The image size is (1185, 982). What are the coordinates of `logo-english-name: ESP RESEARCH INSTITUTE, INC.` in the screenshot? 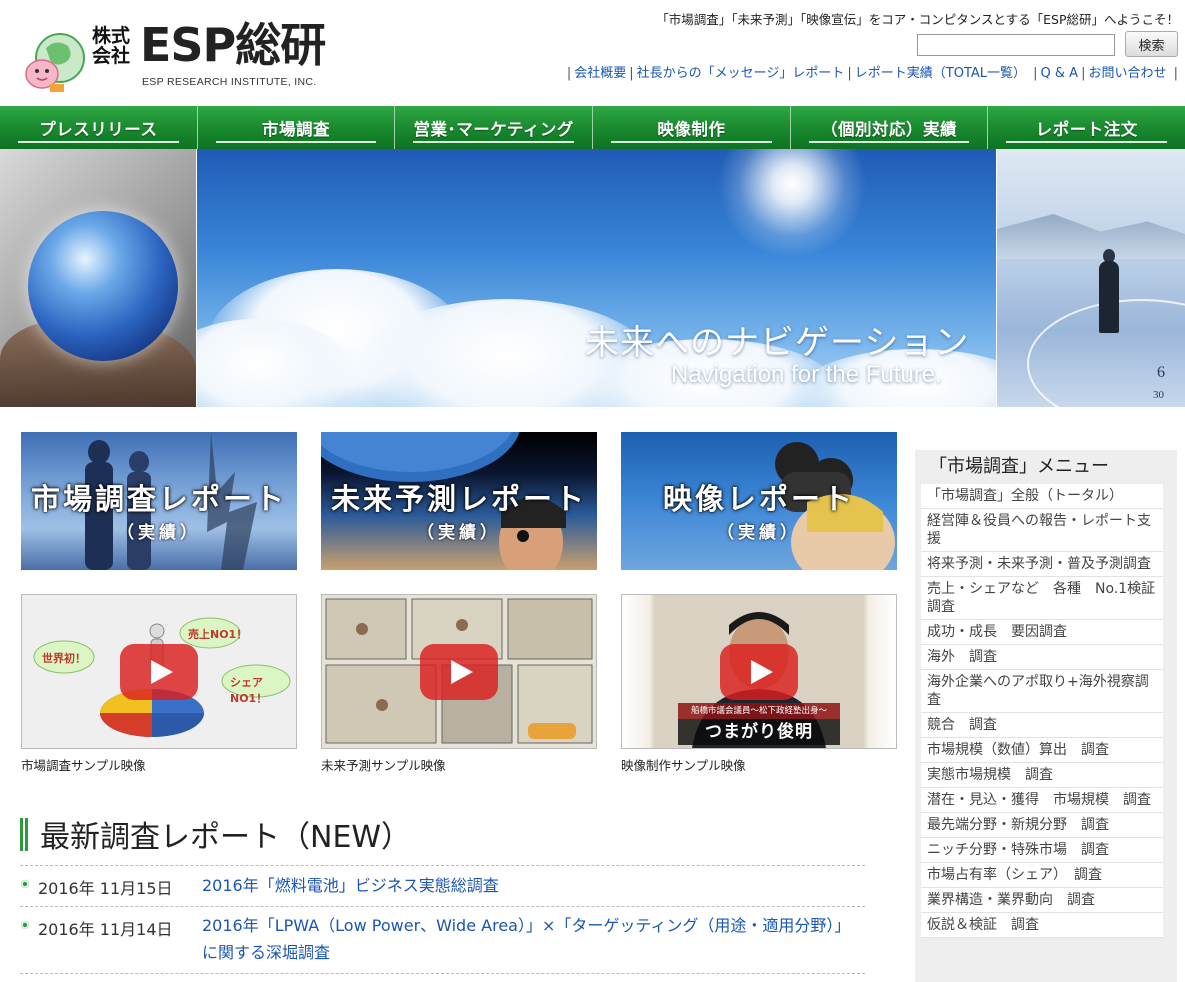 It's located at (229, 82).